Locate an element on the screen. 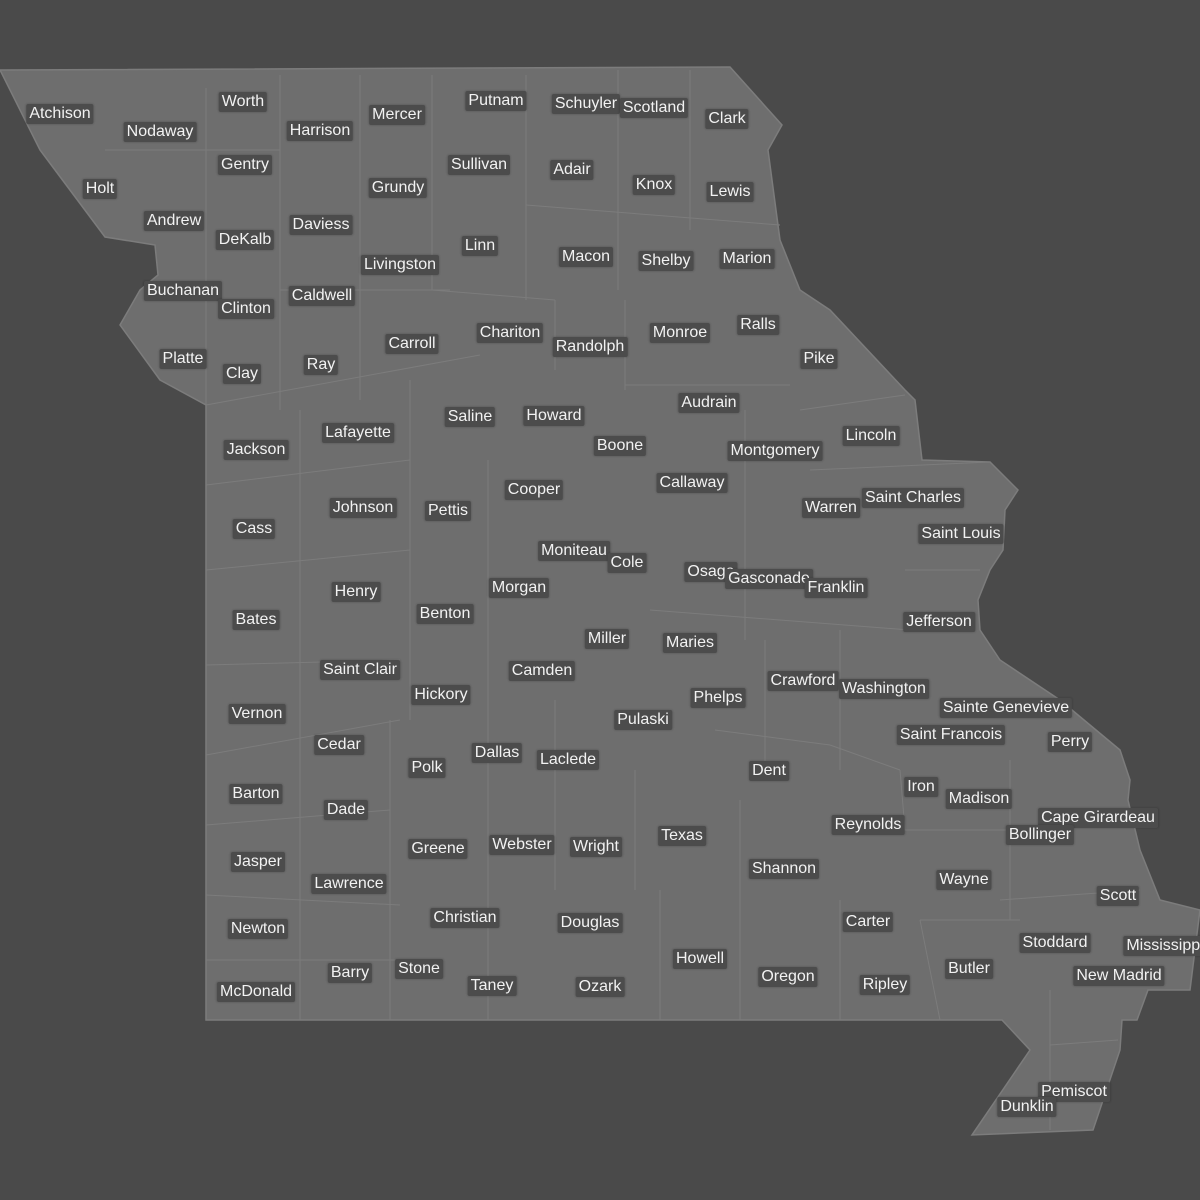  county-label: Lawrence is located at coordinates (349, 884).